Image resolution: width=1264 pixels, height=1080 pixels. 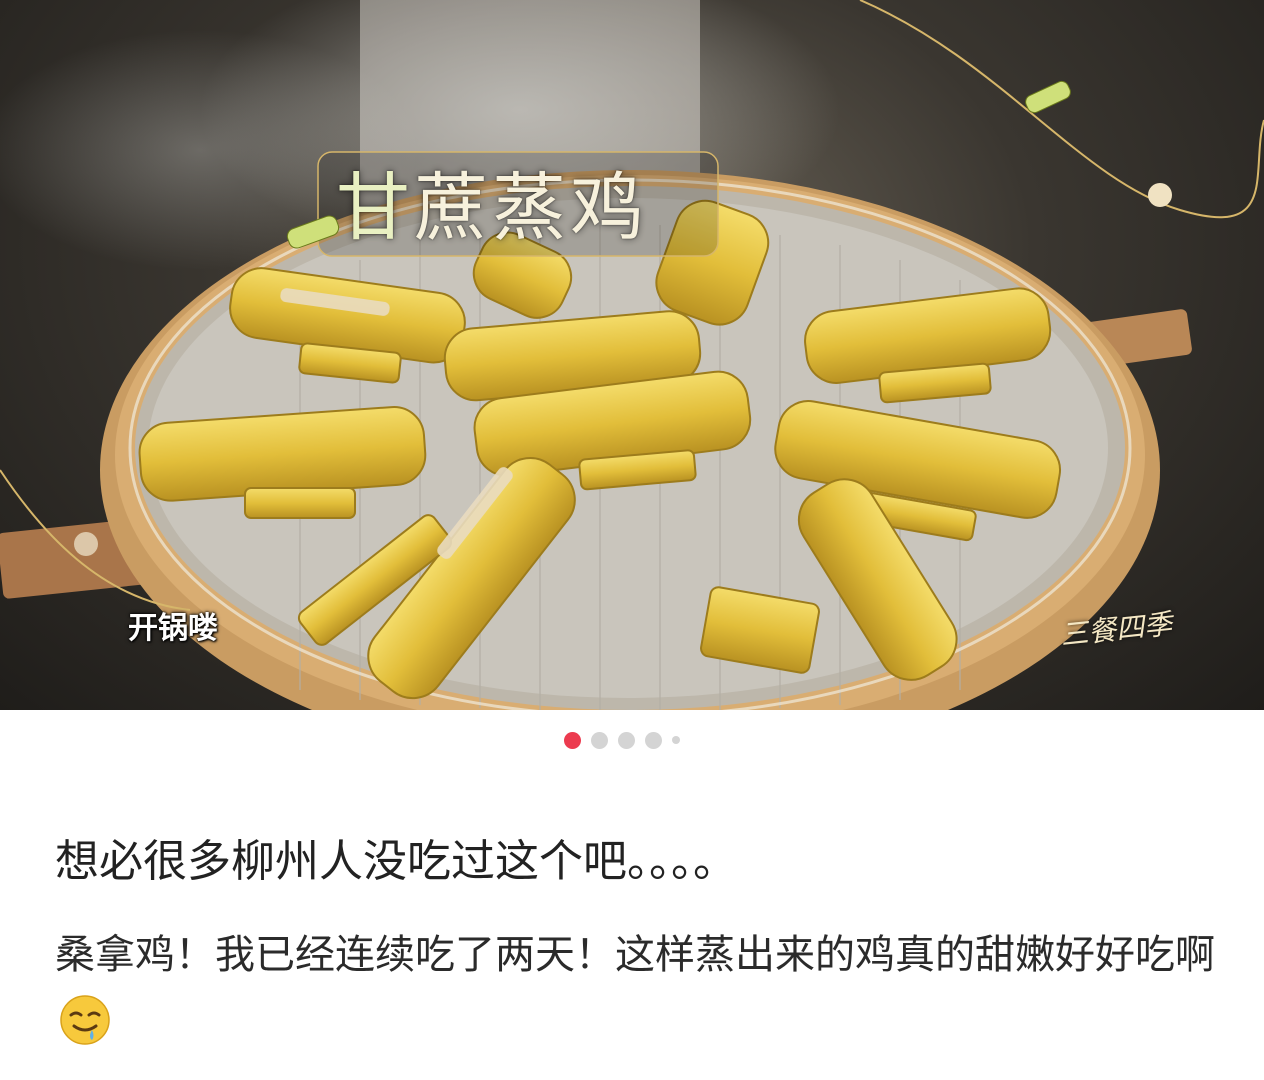 I want to click on hero-caption: 开锅喽, so click(x=173, y=628).